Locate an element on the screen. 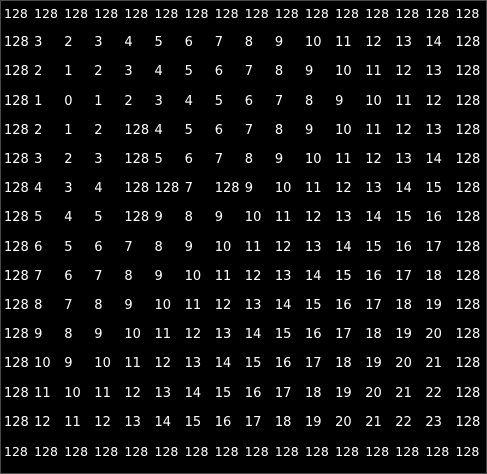  grid-cell: 18 is located at coordinates (403, 305).